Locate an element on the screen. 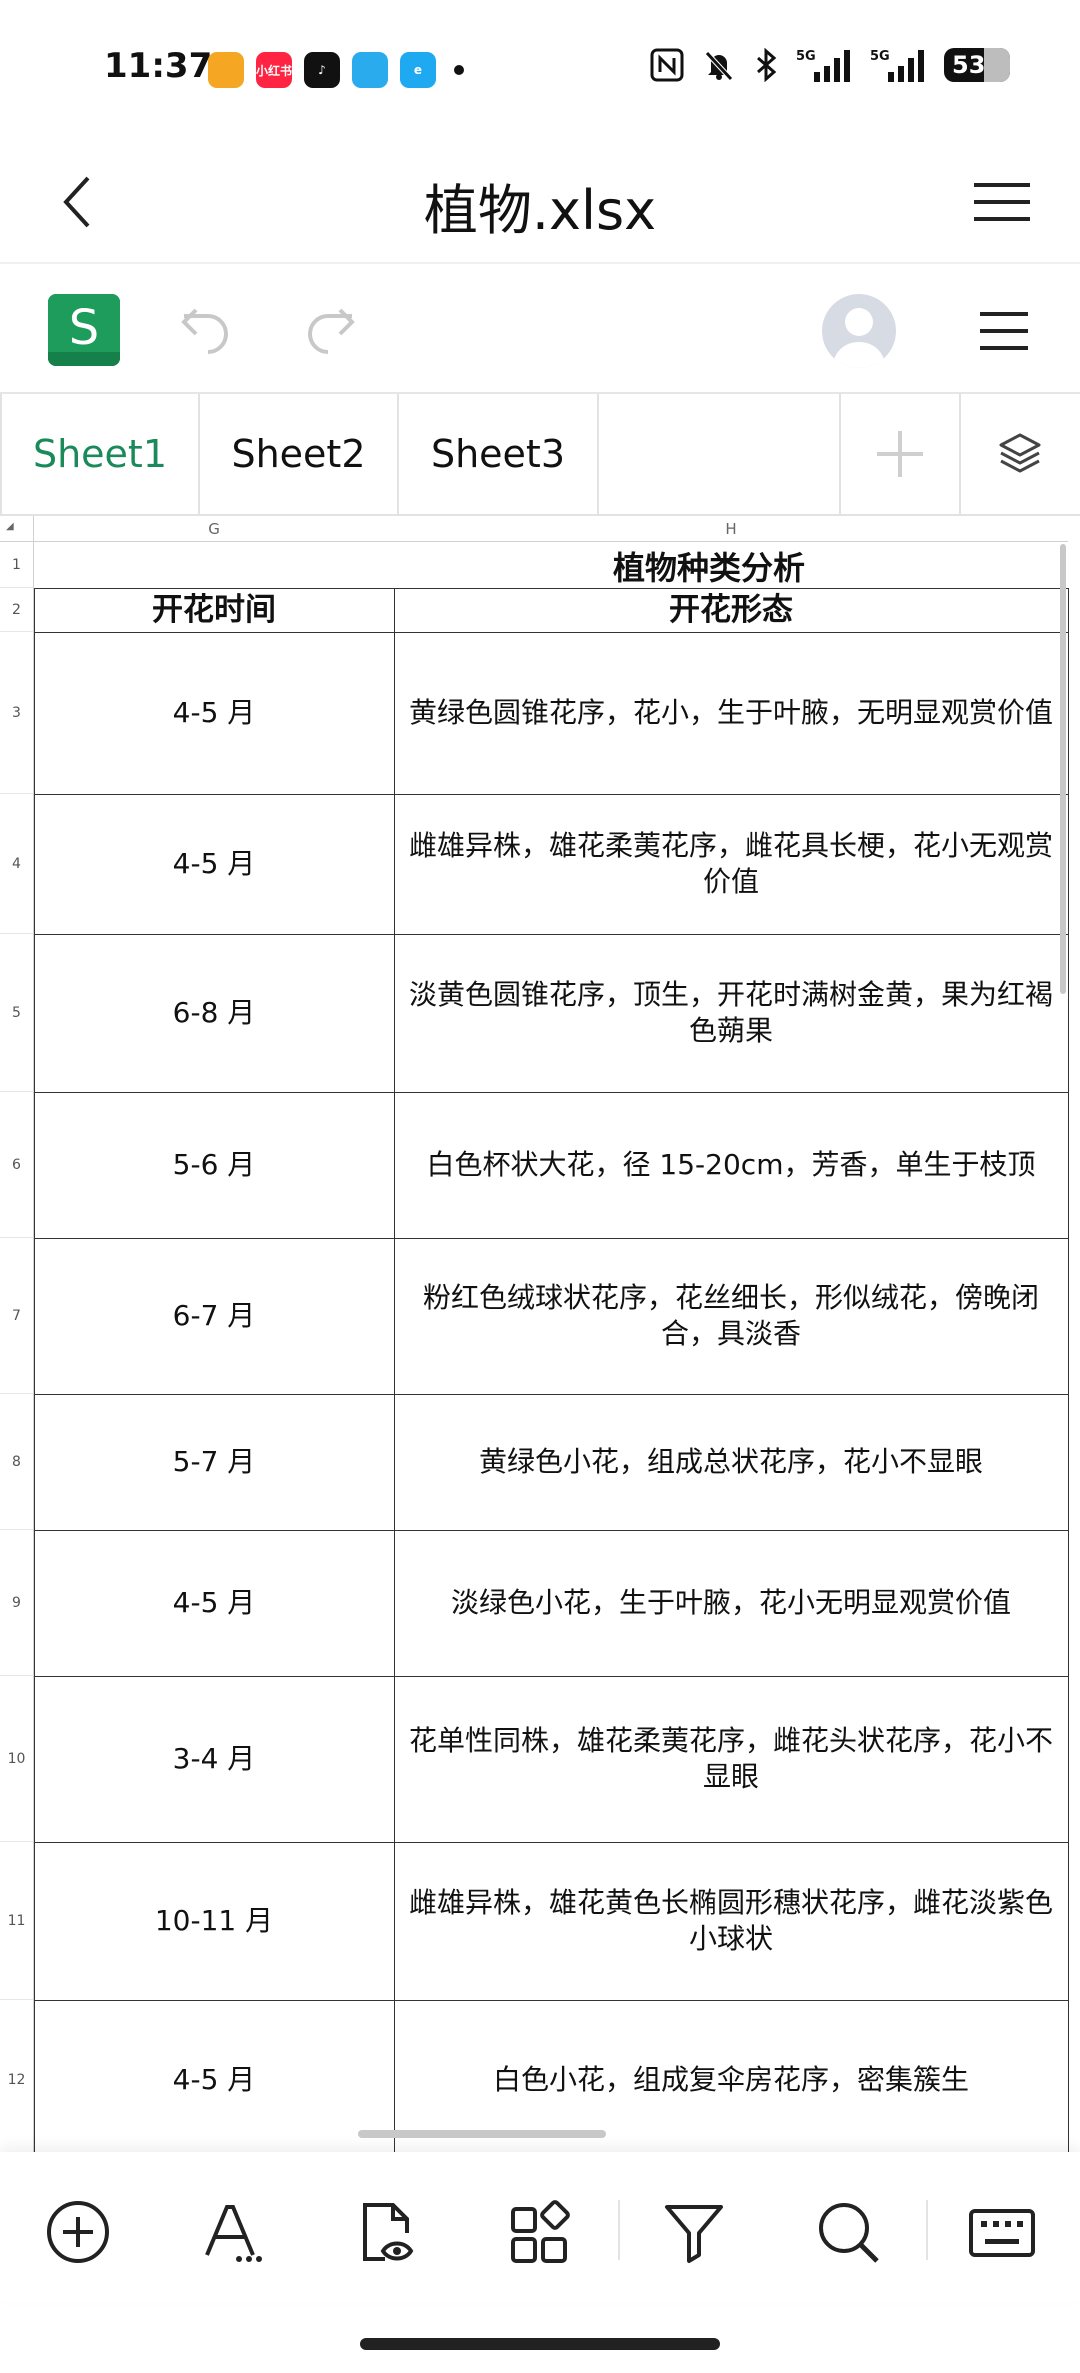 The height and width of the screenshot is (2373, 1080). text-format-icon is located at coordinates (233, 2233).